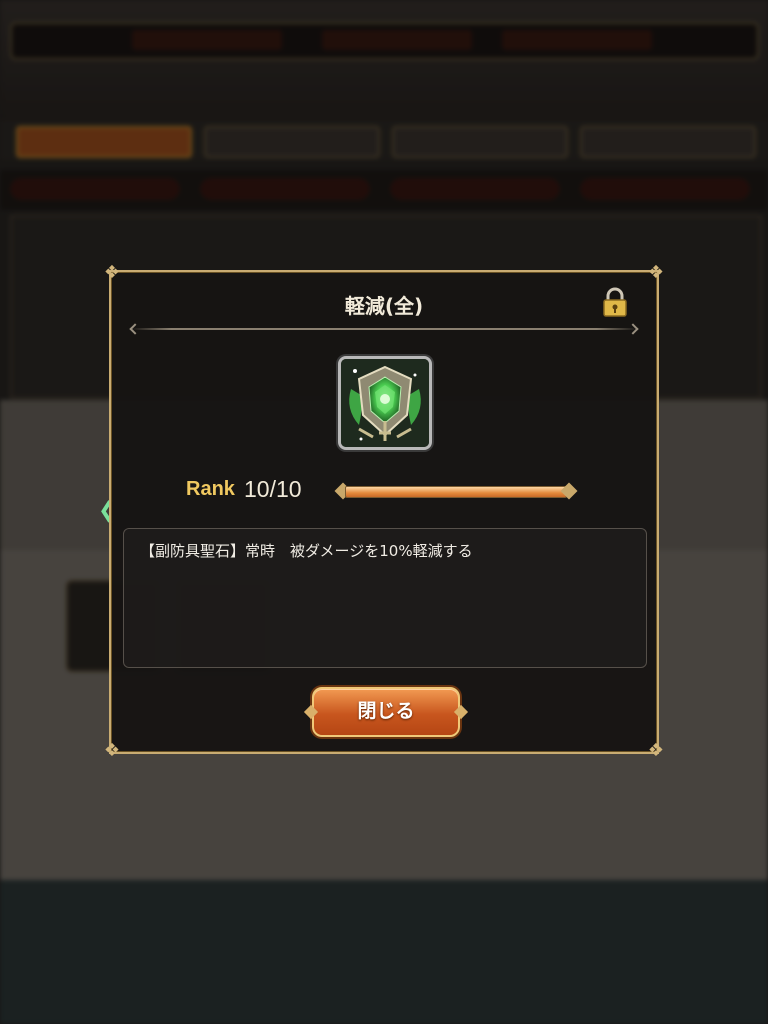  I want to click on rank-value: 10/10, so click(273, 489).